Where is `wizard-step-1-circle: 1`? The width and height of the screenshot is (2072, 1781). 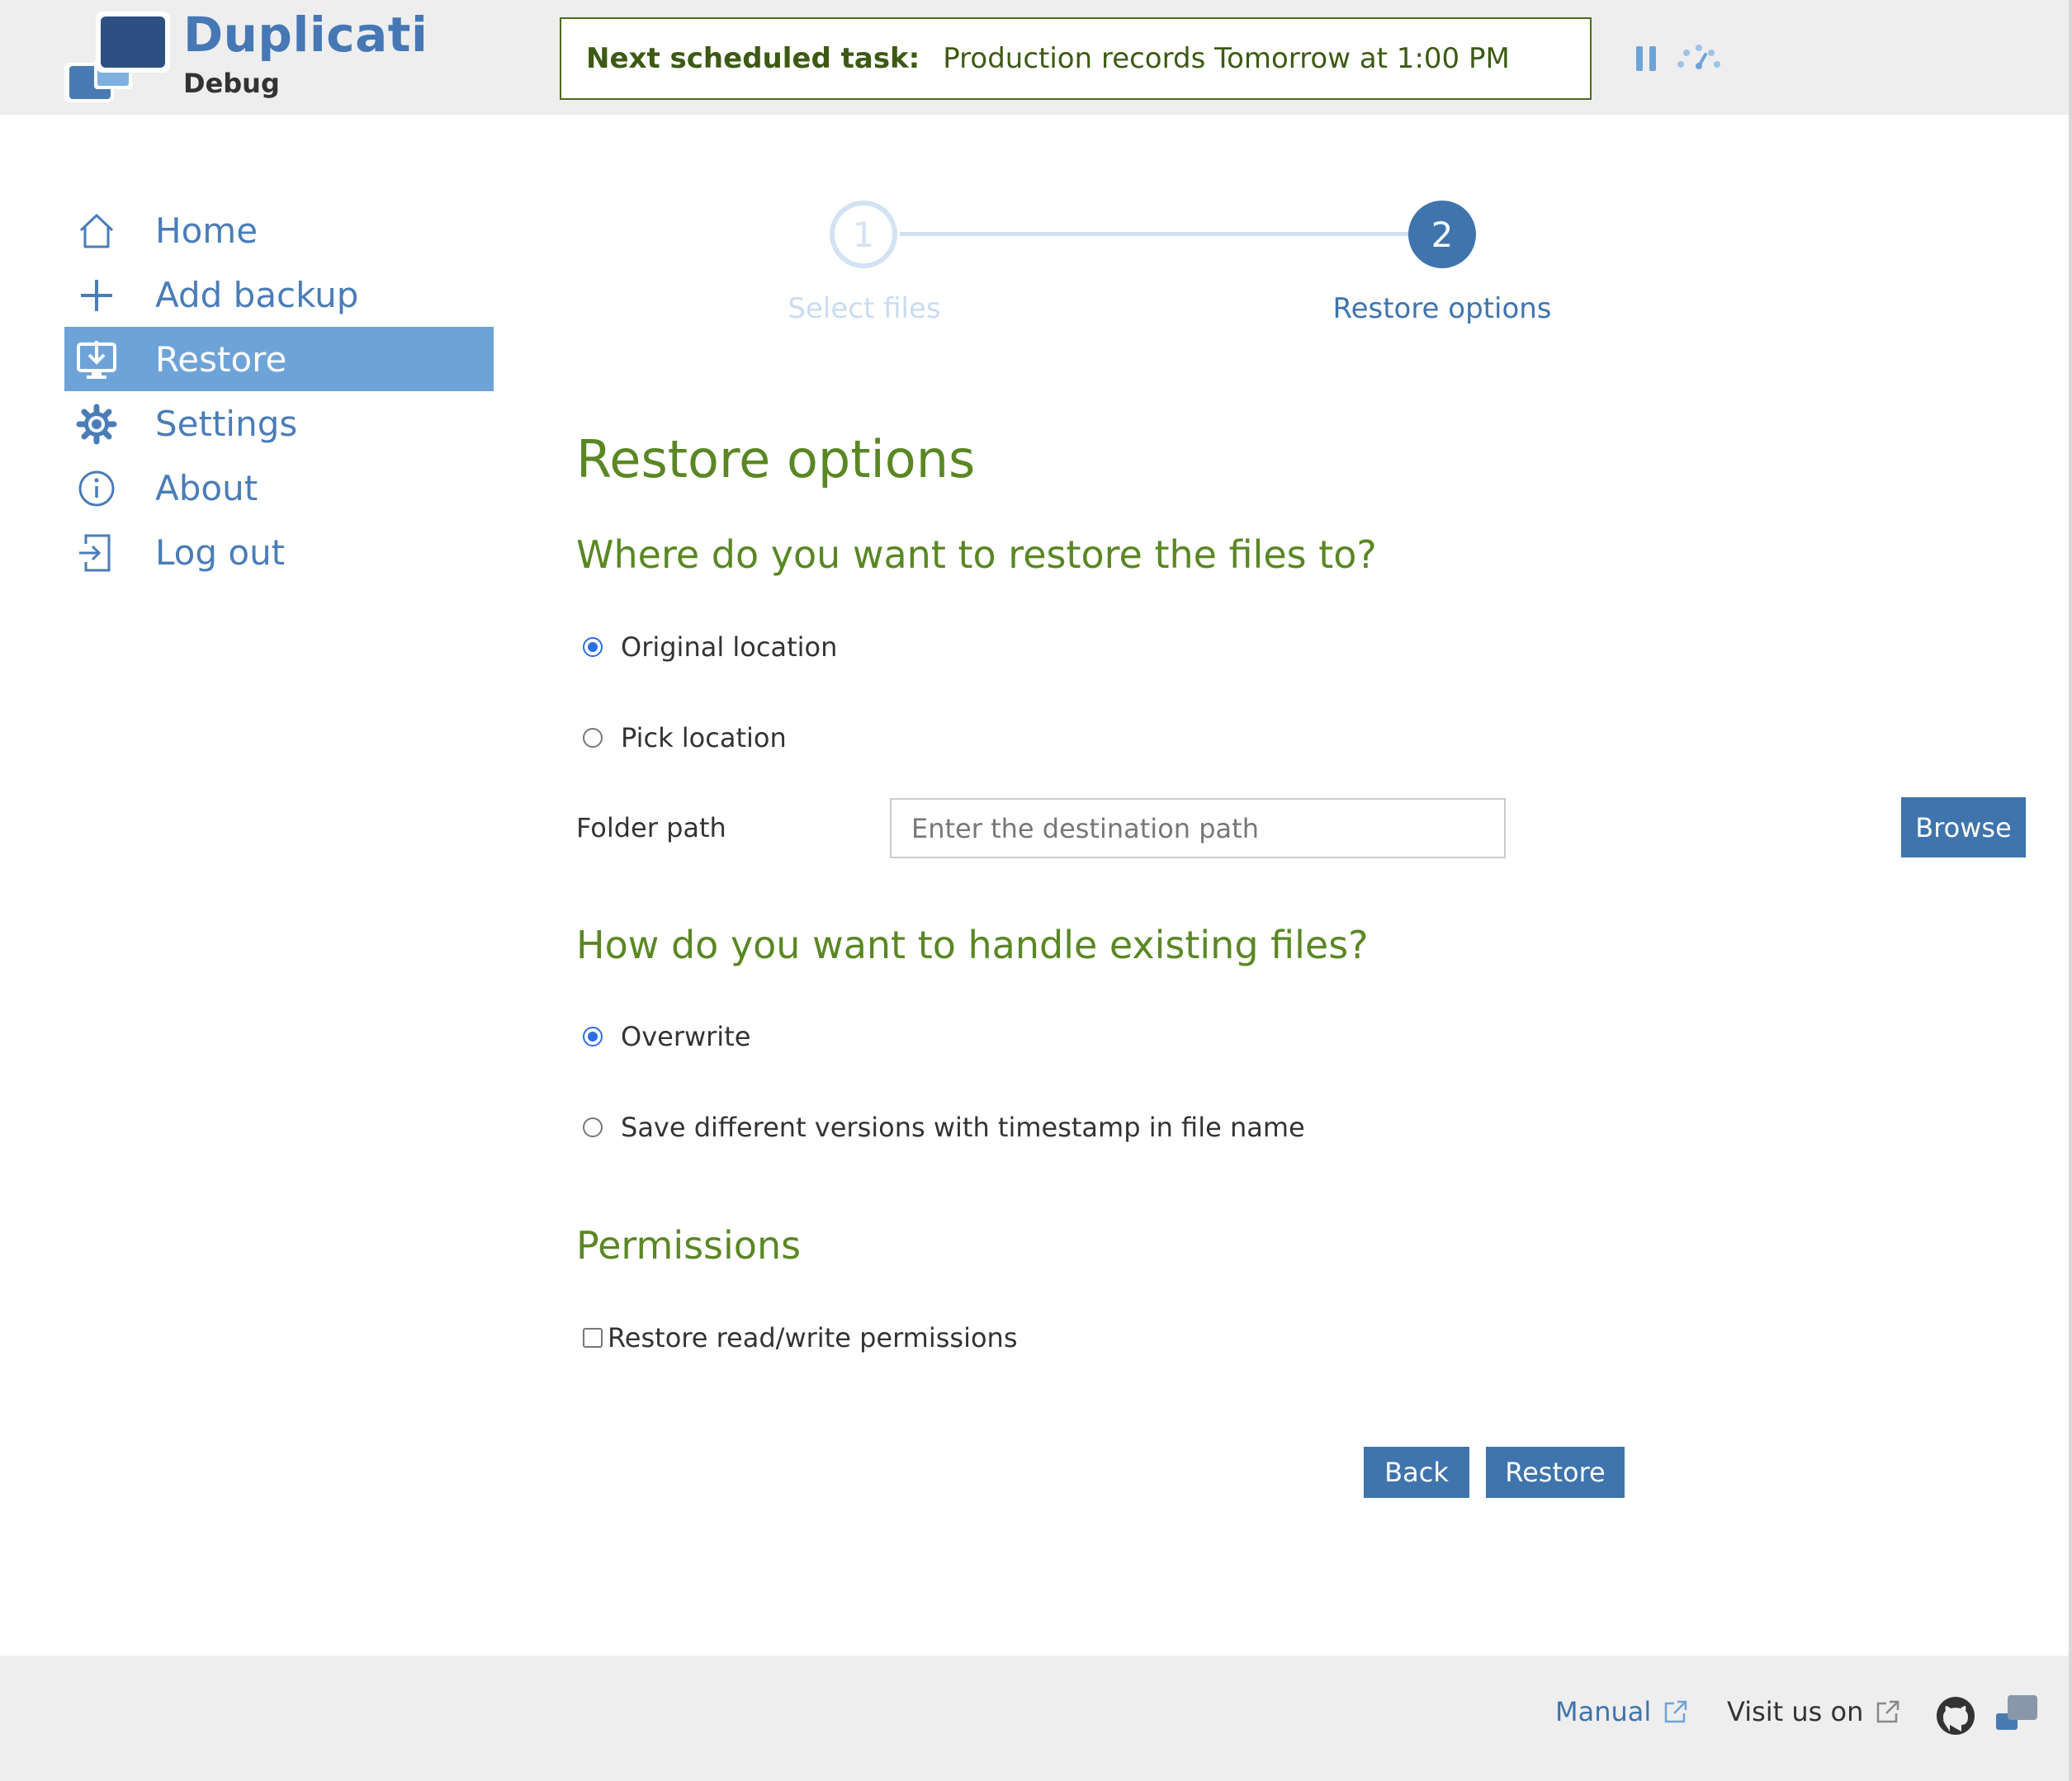 wizard-step-1-circle: 1 is located at coordinates (864, 235).